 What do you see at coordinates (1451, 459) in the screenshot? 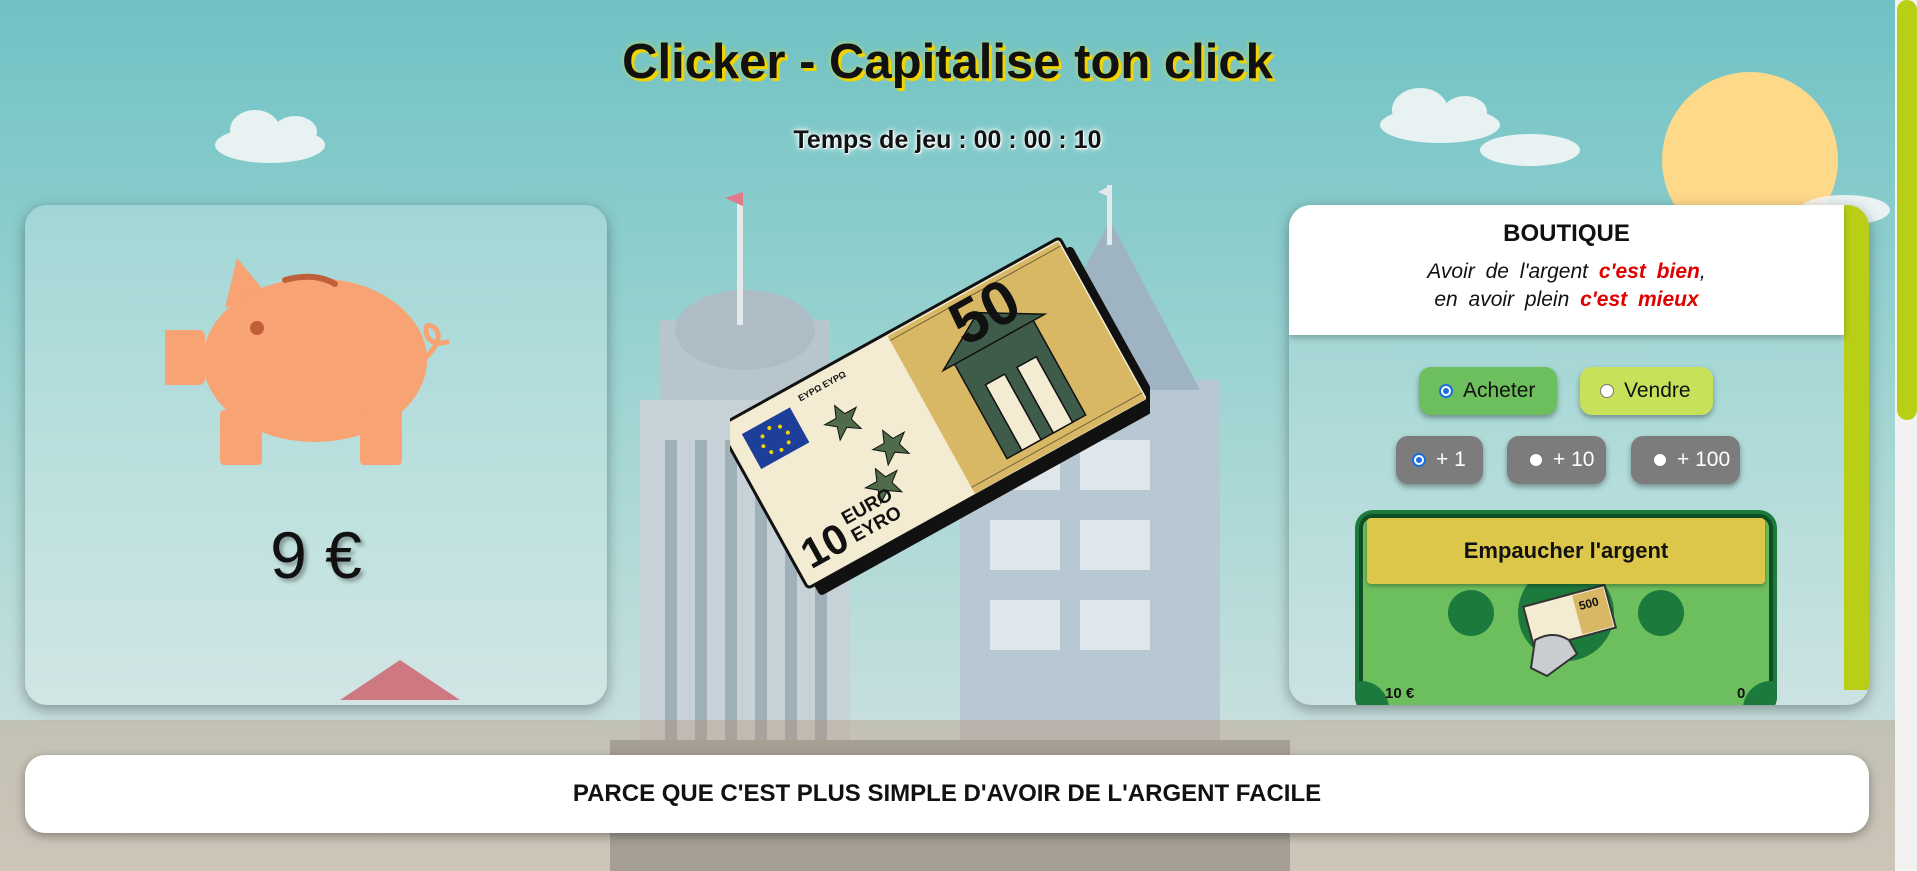
I see `quantity-1-label: + 1` at bounding box center [1451, 459].